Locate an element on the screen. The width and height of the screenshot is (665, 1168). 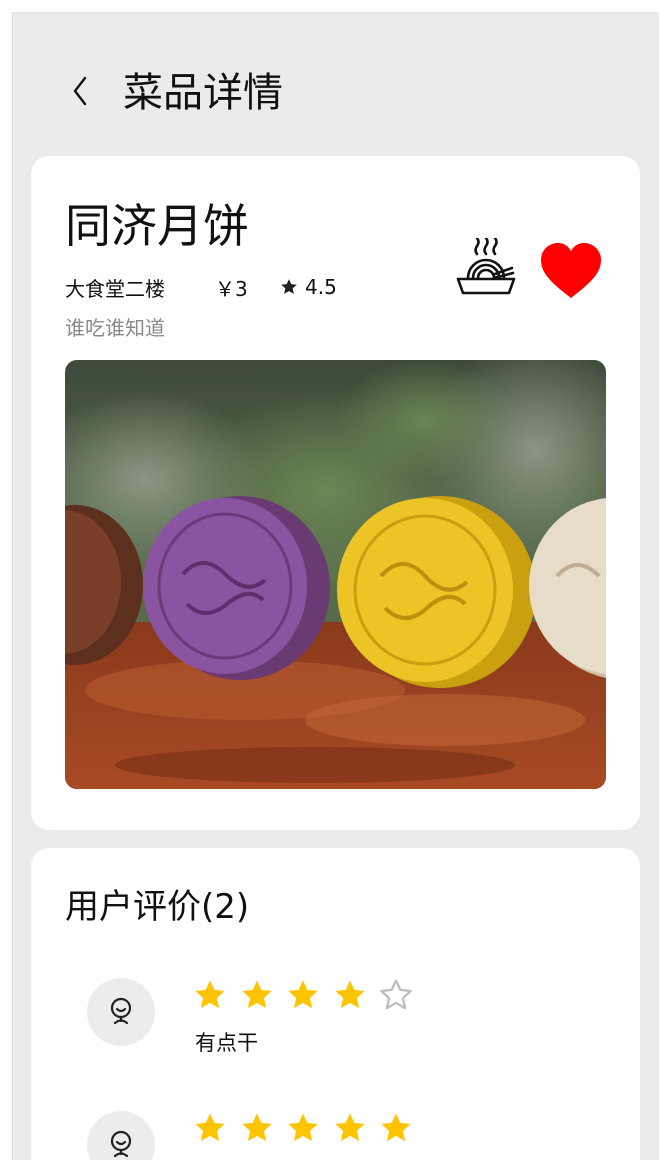
review-text: 有点干 is located at coordinates (226, 1043).